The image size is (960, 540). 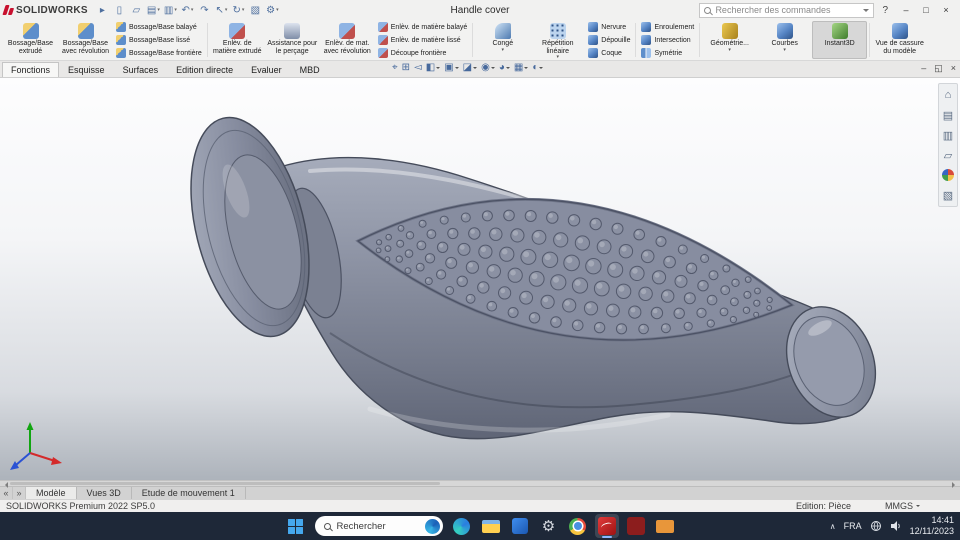 I want to click on edit-appearance-button: ◕, so click(x=504, y=68).